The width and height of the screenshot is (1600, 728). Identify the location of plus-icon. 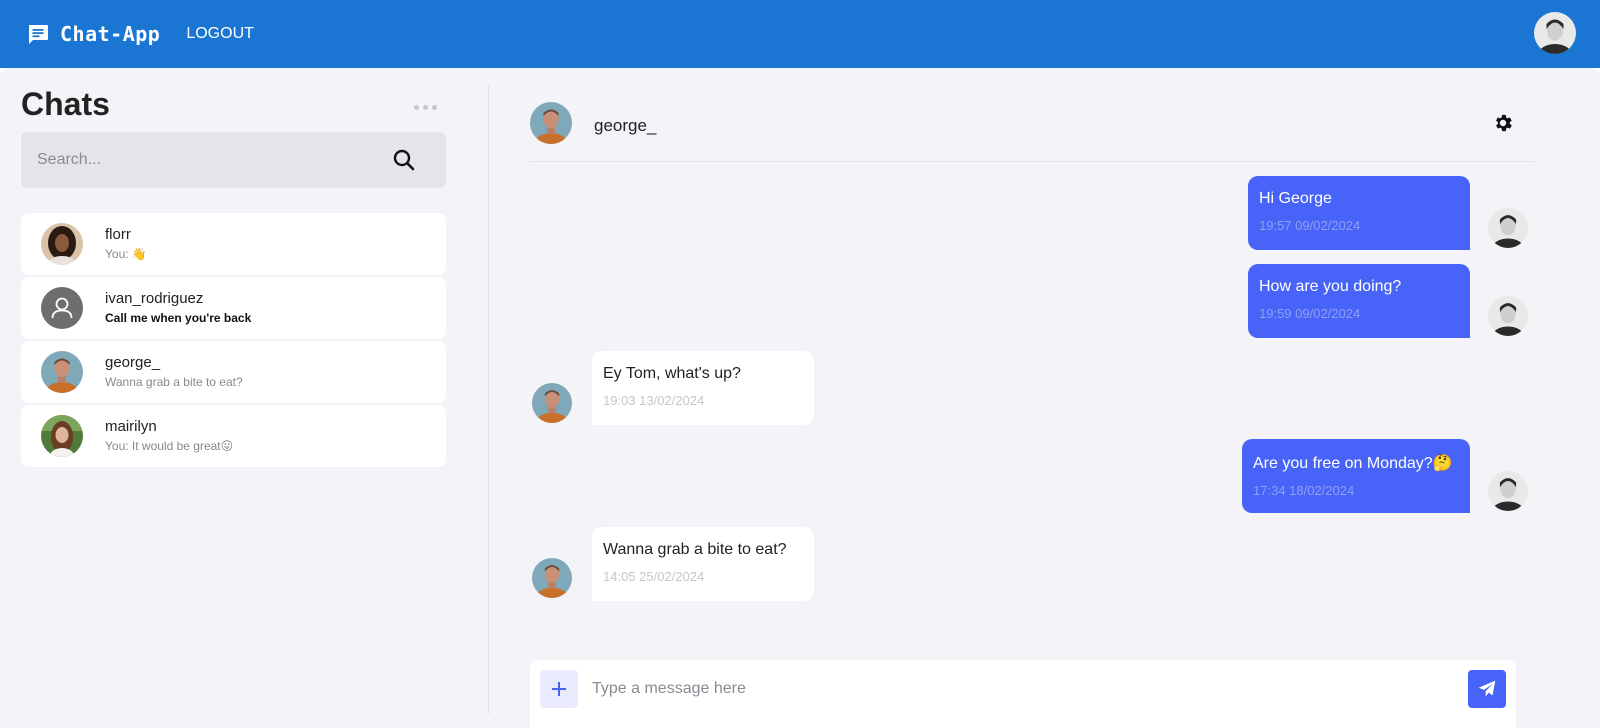
(559, 689).